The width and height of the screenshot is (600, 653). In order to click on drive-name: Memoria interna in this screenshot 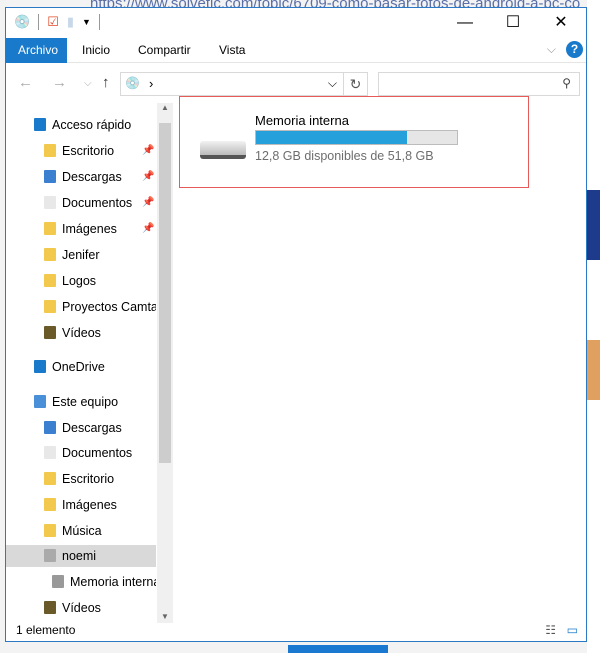, I will do `click(302, 120)`.